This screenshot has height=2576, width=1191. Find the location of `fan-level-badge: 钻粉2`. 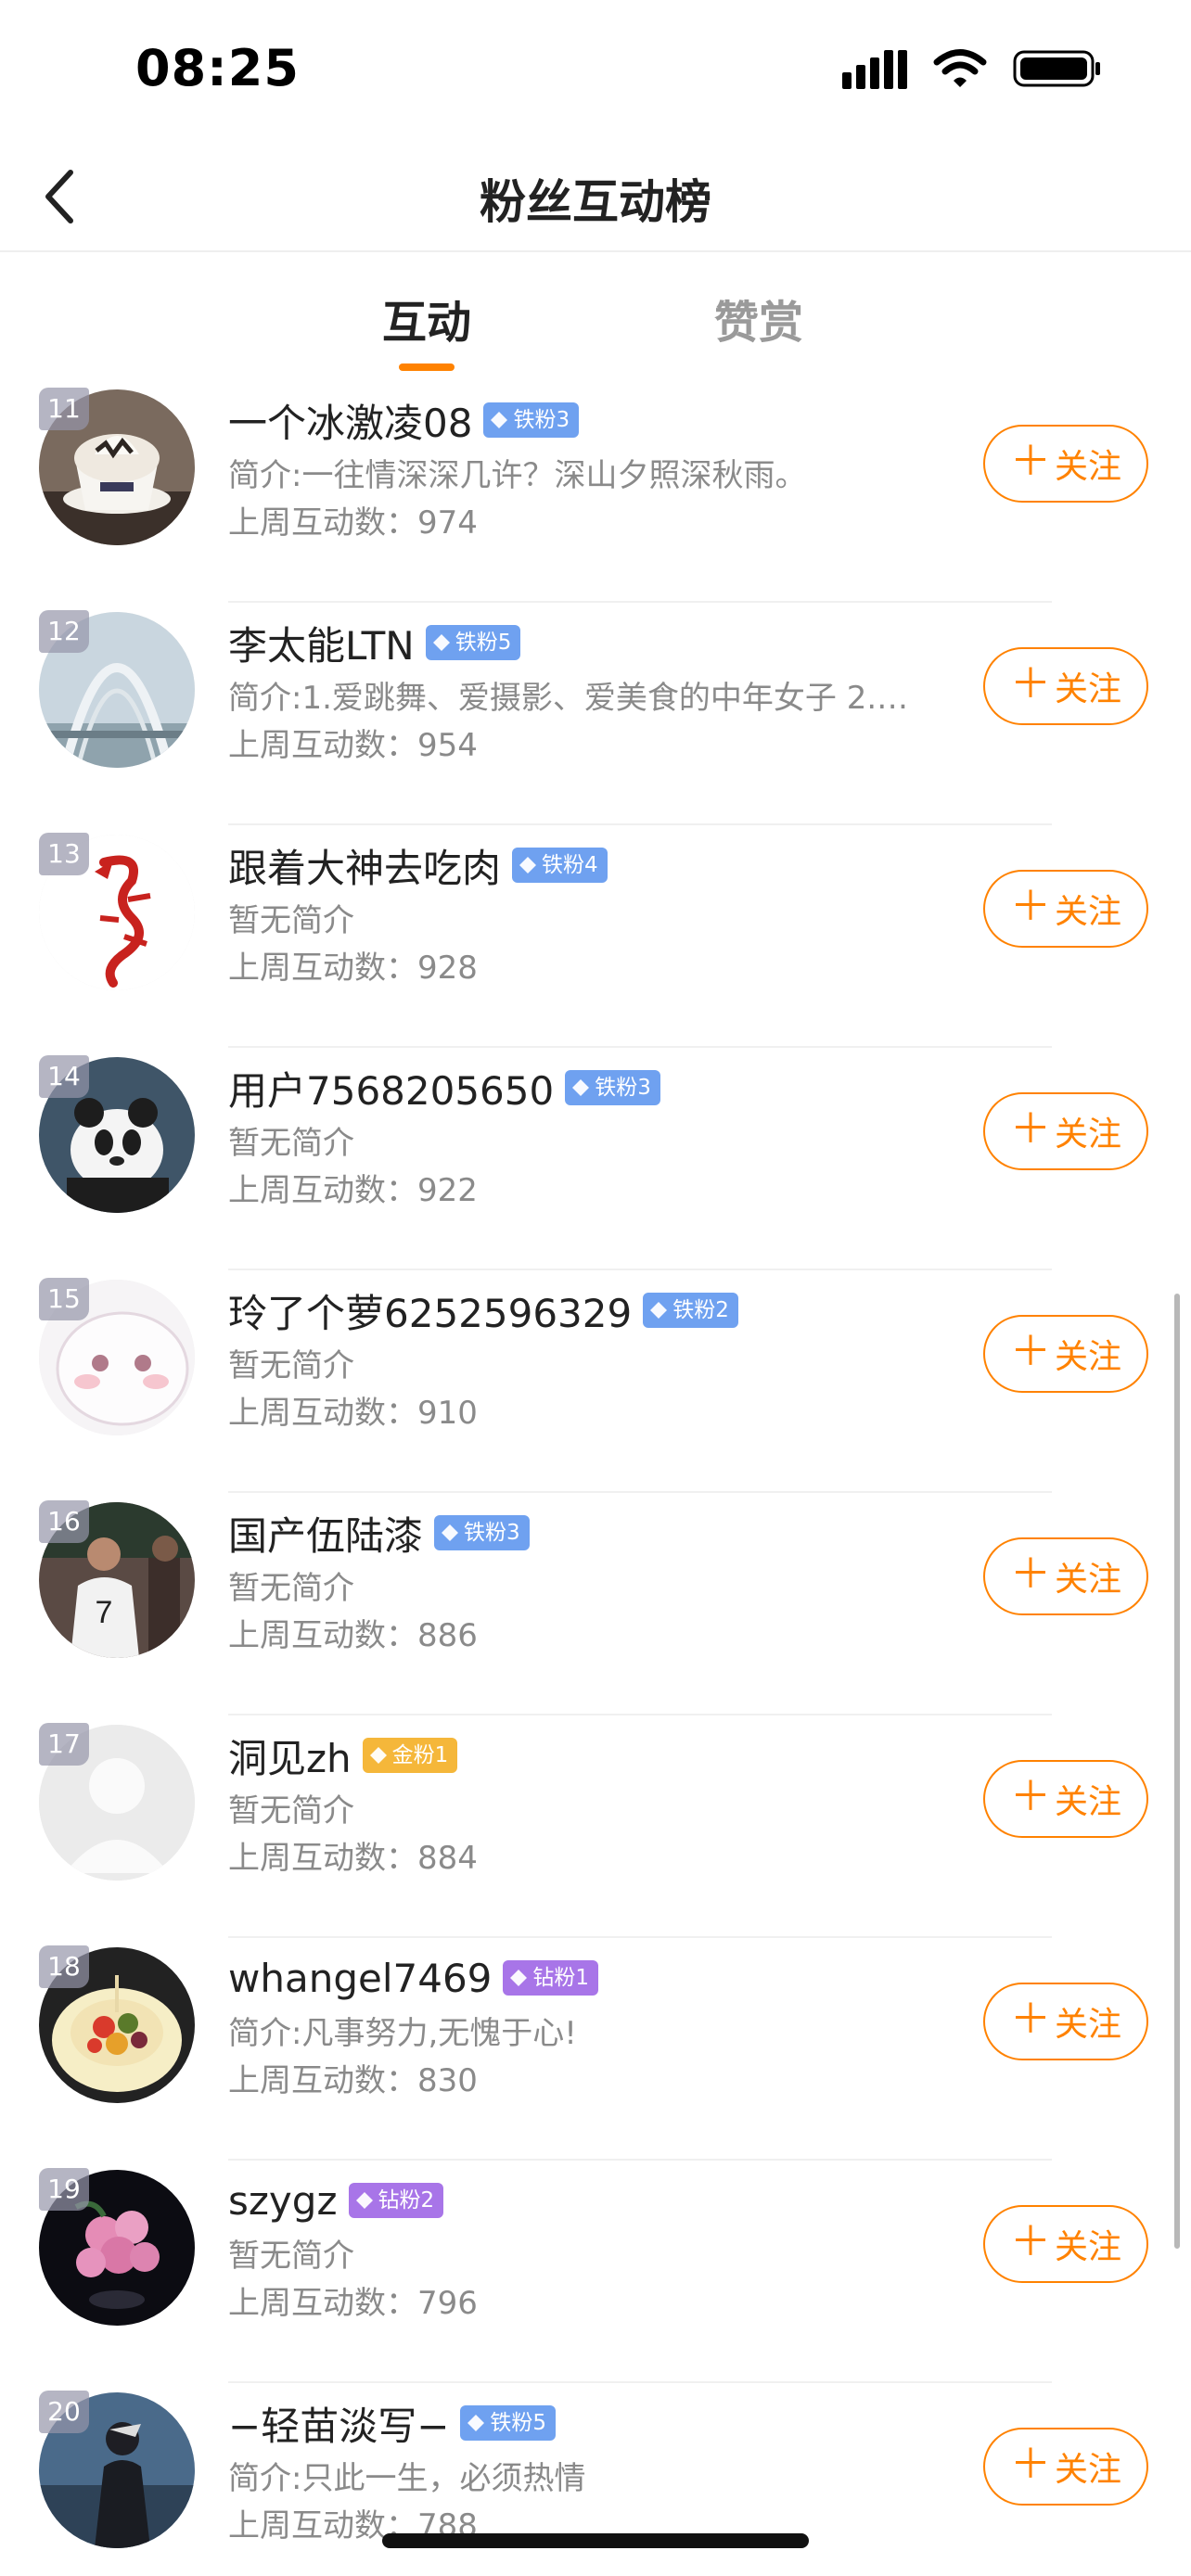

fan-level-badge: 钻粉2 is located at coordinates (396, 2200).